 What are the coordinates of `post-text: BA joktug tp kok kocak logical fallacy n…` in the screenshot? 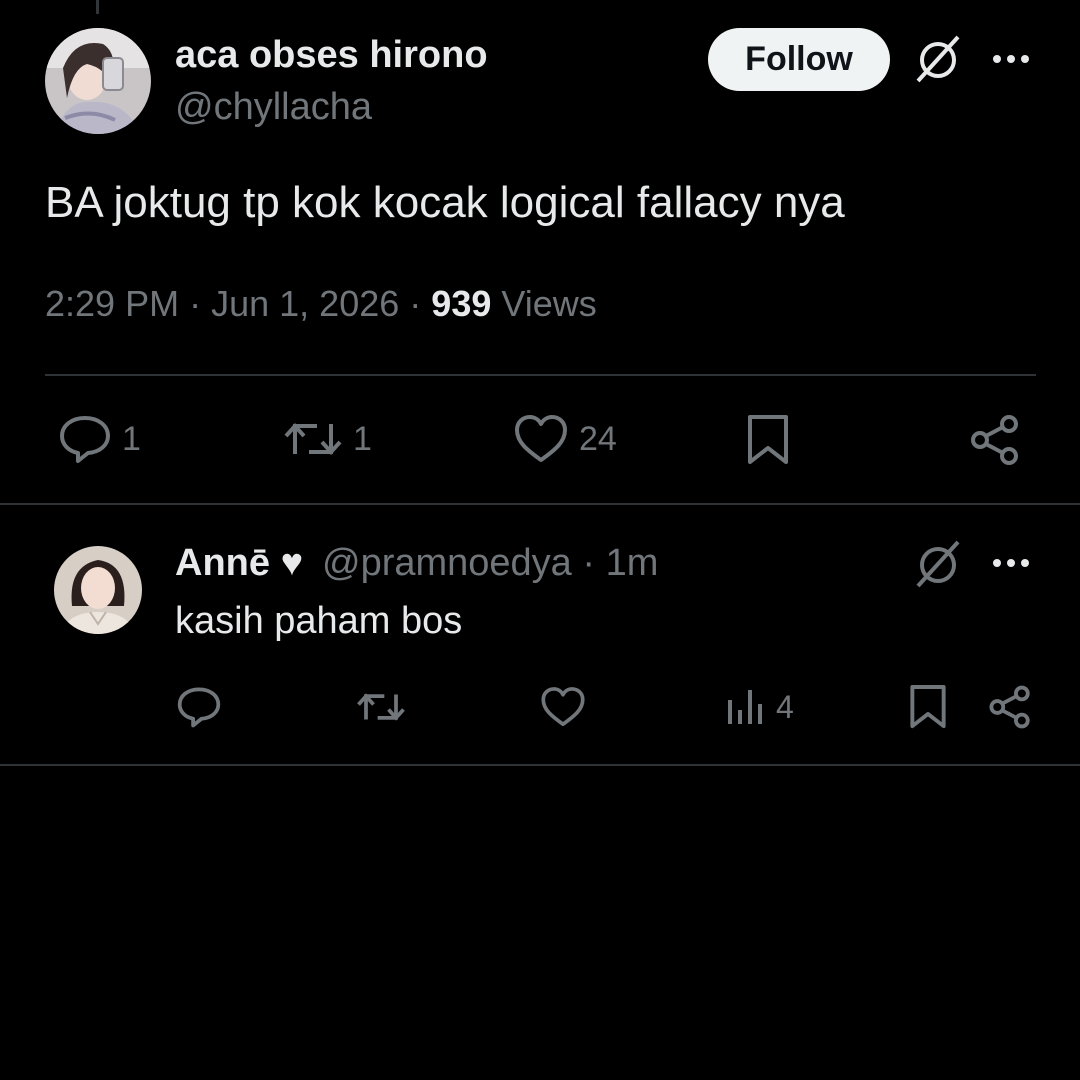 It's located at (445, 202).